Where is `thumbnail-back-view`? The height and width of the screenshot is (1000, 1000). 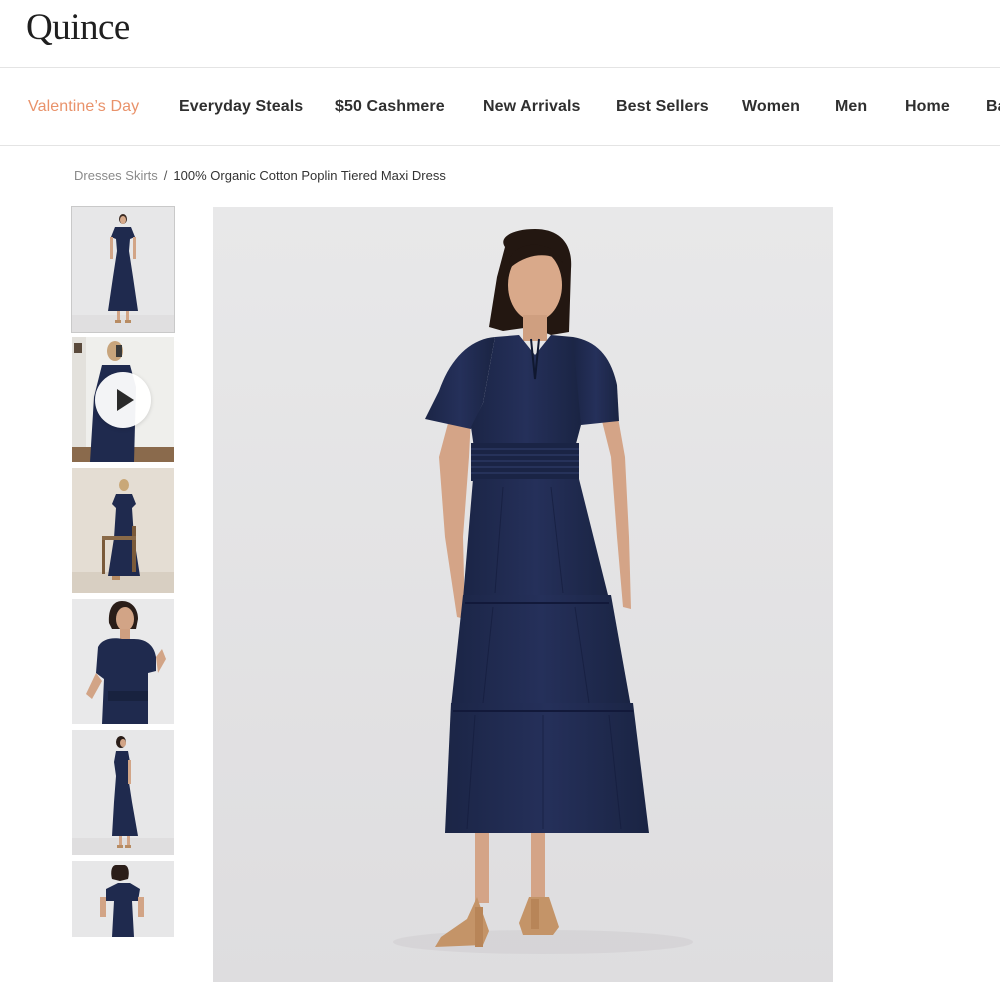 thumbnail-back-view is located at coordinates (123, 899).